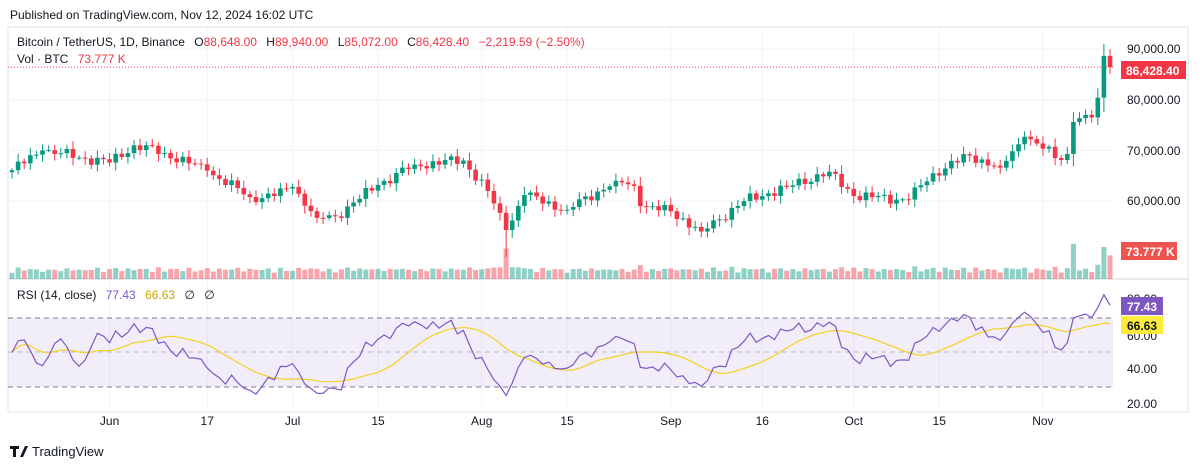 The height and width of the screenshot is (469, 1200). Describe the element at coordinates (1153, 71) in the screenshot. I see `last-price-label: 86,428.40` at that location.